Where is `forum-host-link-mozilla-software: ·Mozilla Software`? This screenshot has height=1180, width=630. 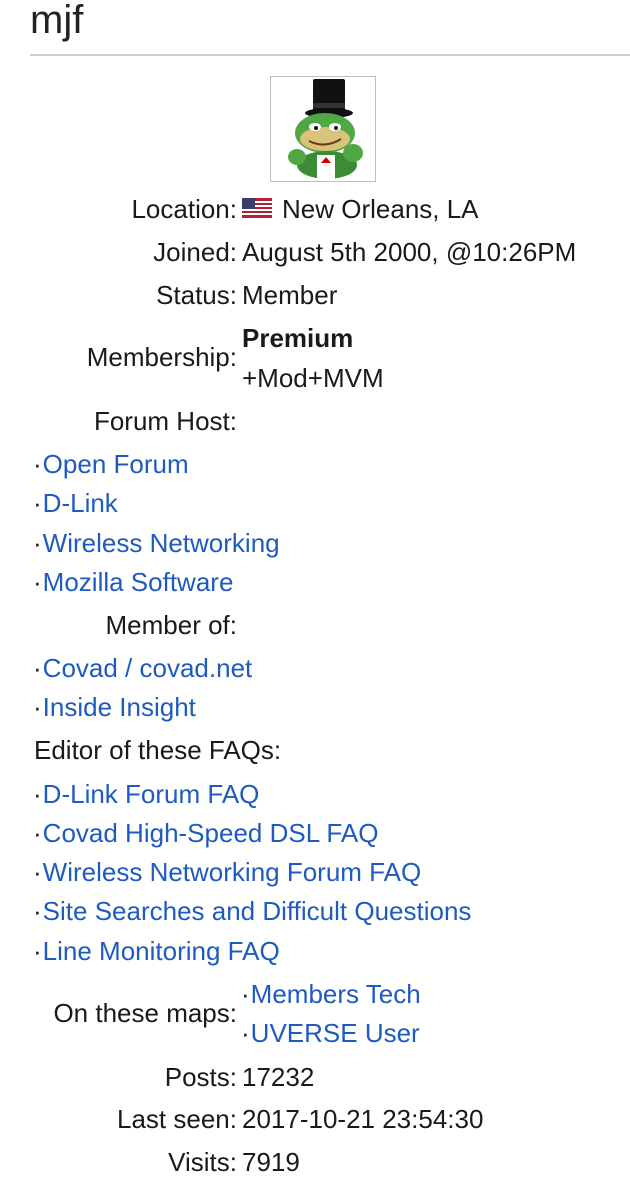
forum-host-link-mozilla-software: ·Mozilla Software is located at coordinates (133, 582).